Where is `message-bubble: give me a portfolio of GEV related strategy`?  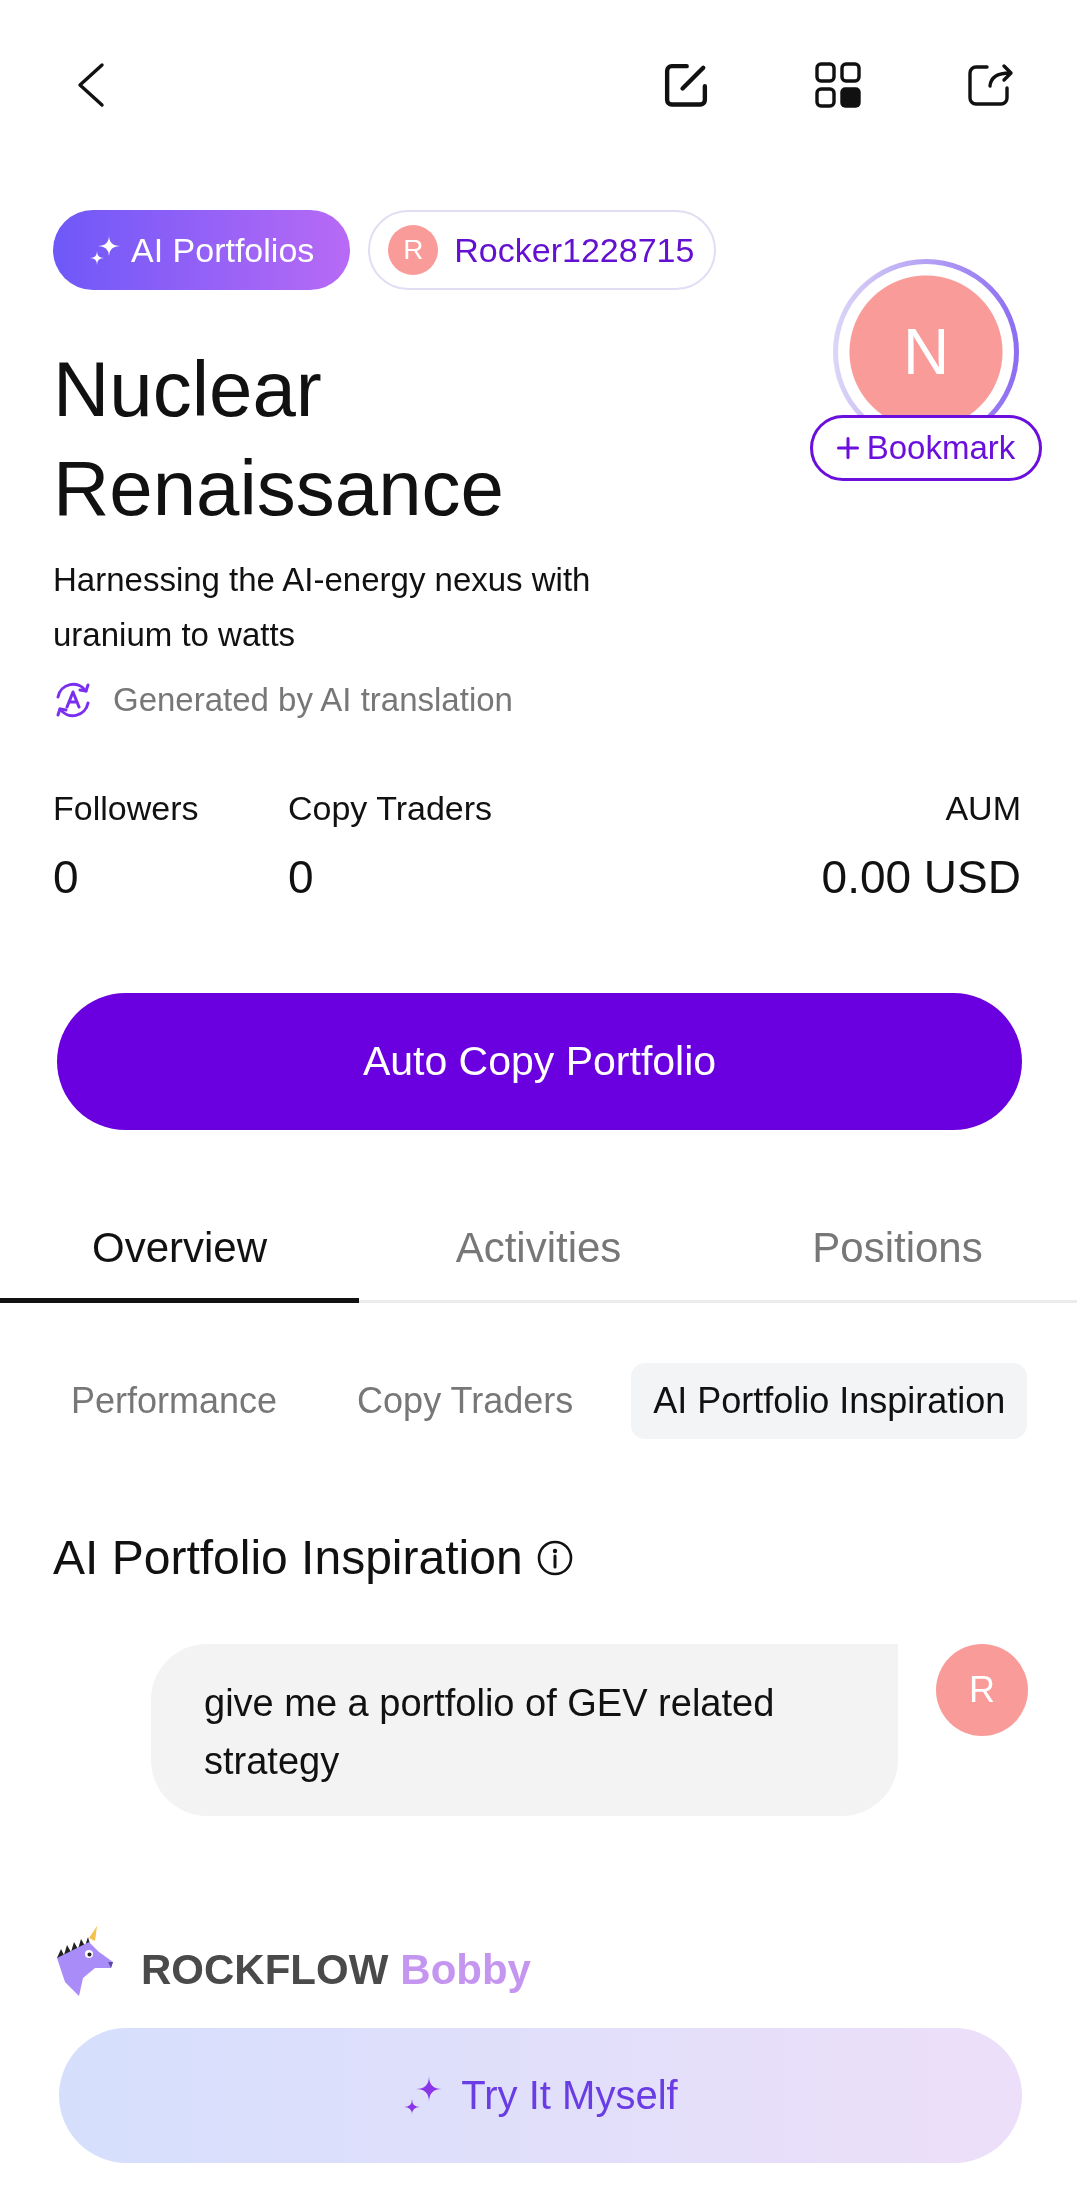 message-bubble: give me a portfolio of GEV related strategy is located at coordinates (524, 1730).